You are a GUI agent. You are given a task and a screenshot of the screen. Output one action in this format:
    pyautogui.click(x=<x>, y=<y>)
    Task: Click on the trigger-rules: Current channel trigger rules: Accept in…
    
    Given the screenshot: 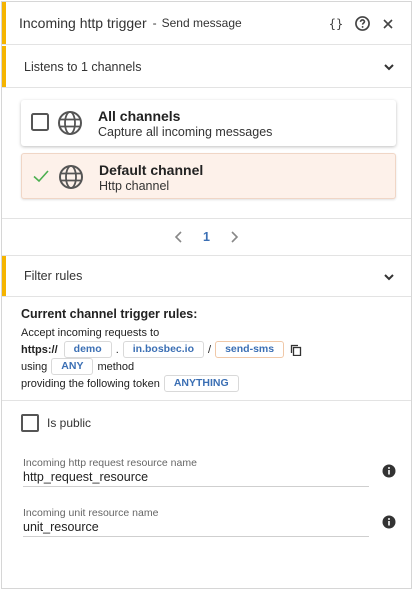 What is the action you would take?
    pyautogui.click(x=211, y=349)
    